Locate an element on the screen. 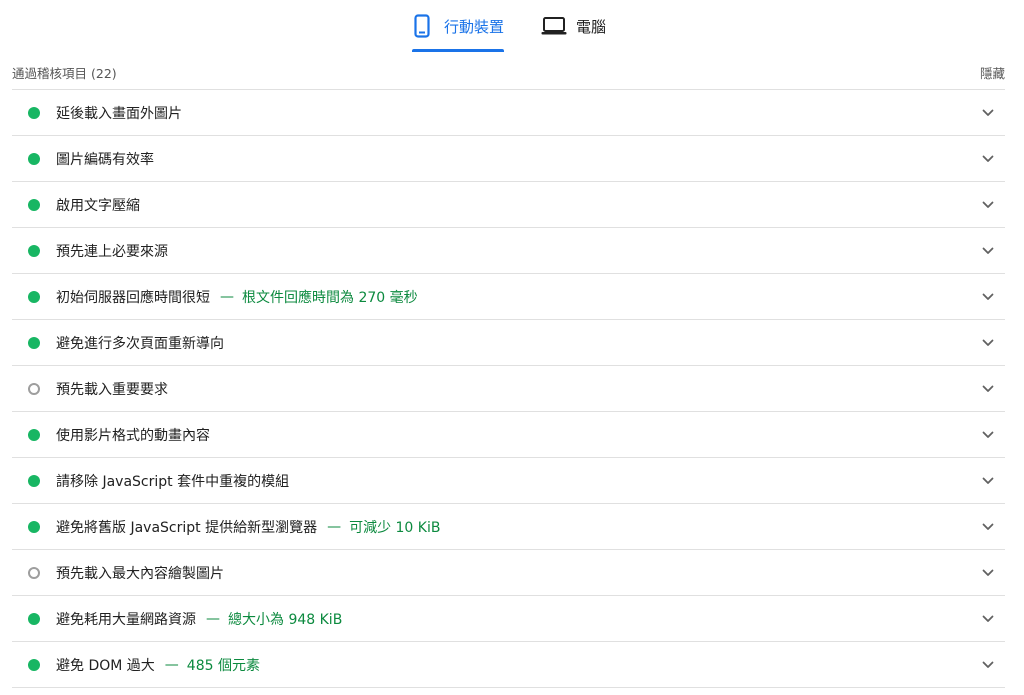  tab-desktop: 電腦 is located at coordinates (581, 26).